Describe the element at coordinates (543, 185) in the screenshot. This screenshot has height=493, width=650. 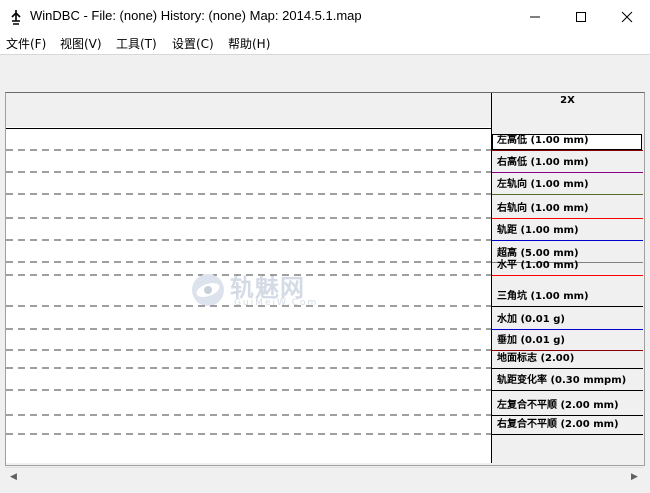
I see `channel-label: 左轨向 (1.00 mm)` at that location.